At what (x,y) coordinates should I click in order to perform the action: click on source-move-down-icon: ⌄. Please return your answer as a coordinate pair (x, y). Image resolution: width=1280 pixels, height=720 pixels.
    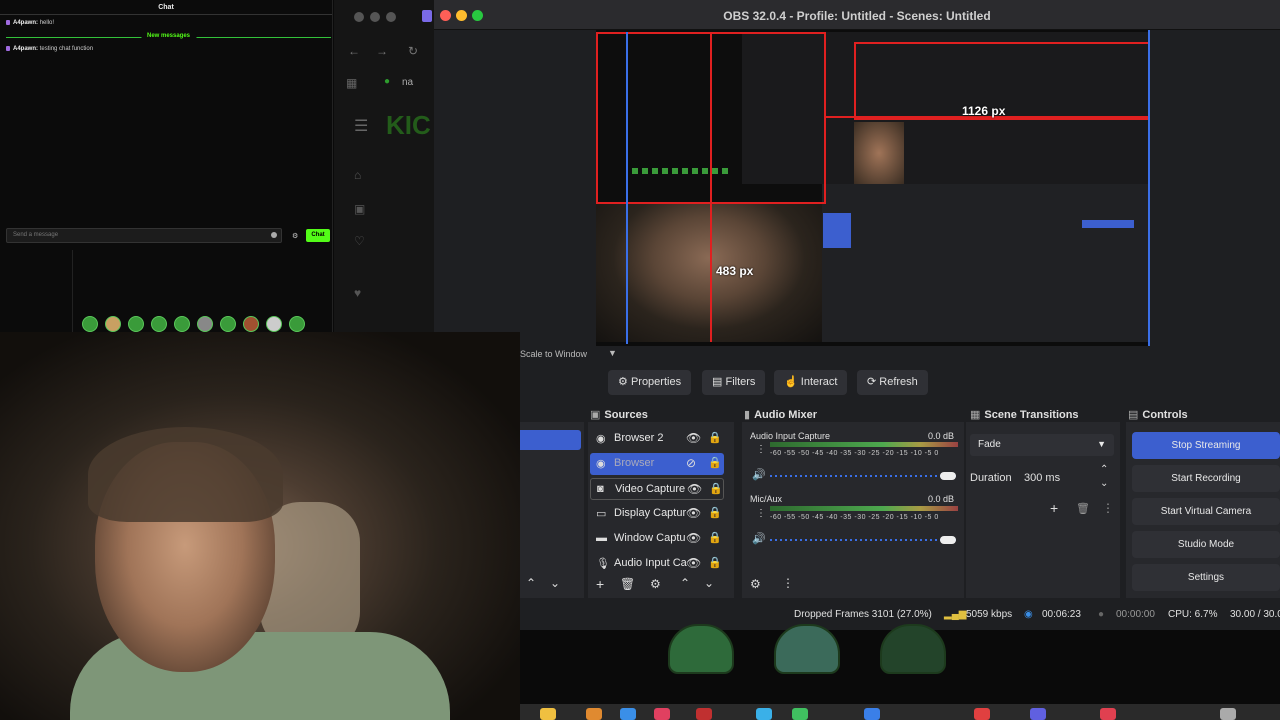
    Looking at the image, I should click on (709, 583).